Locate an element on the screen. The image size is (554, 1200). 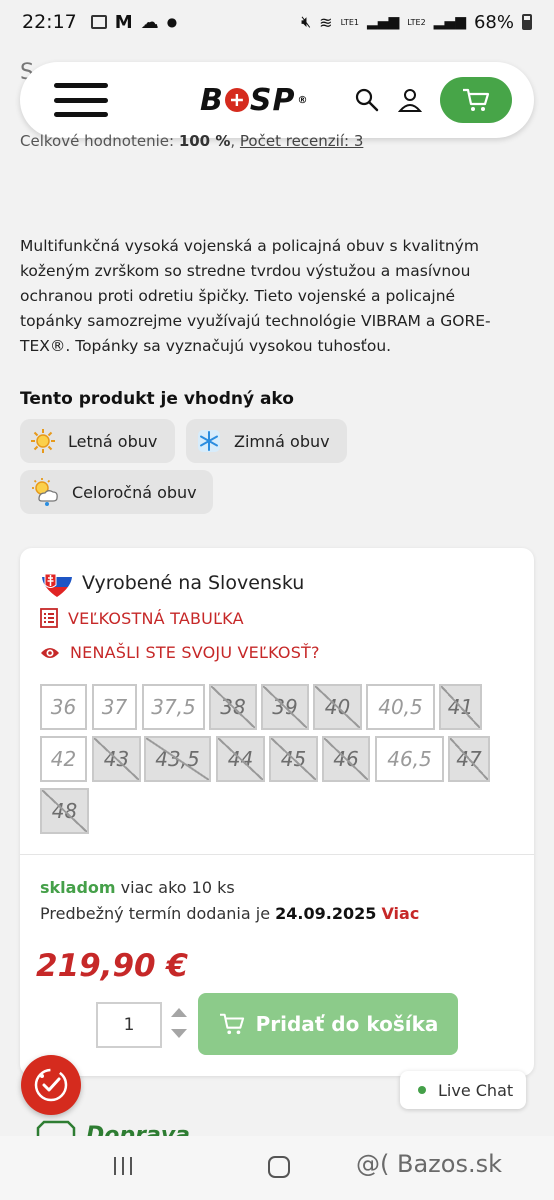
home-icon is located at coordinates (279, 1167).